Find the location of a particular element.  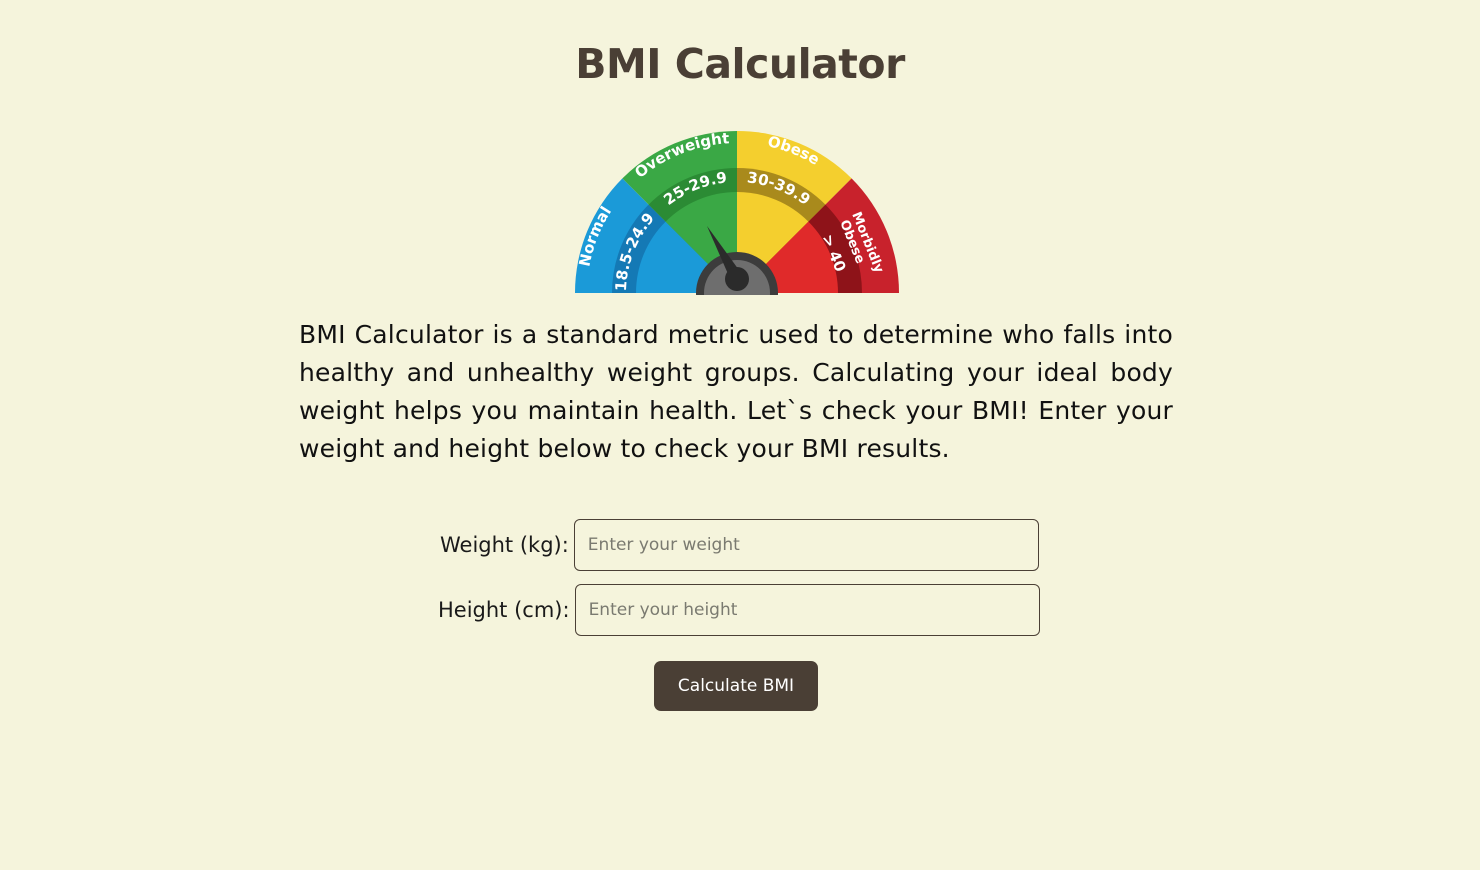

weight-label: Weight (kg): is located at coordinates (504, 545).